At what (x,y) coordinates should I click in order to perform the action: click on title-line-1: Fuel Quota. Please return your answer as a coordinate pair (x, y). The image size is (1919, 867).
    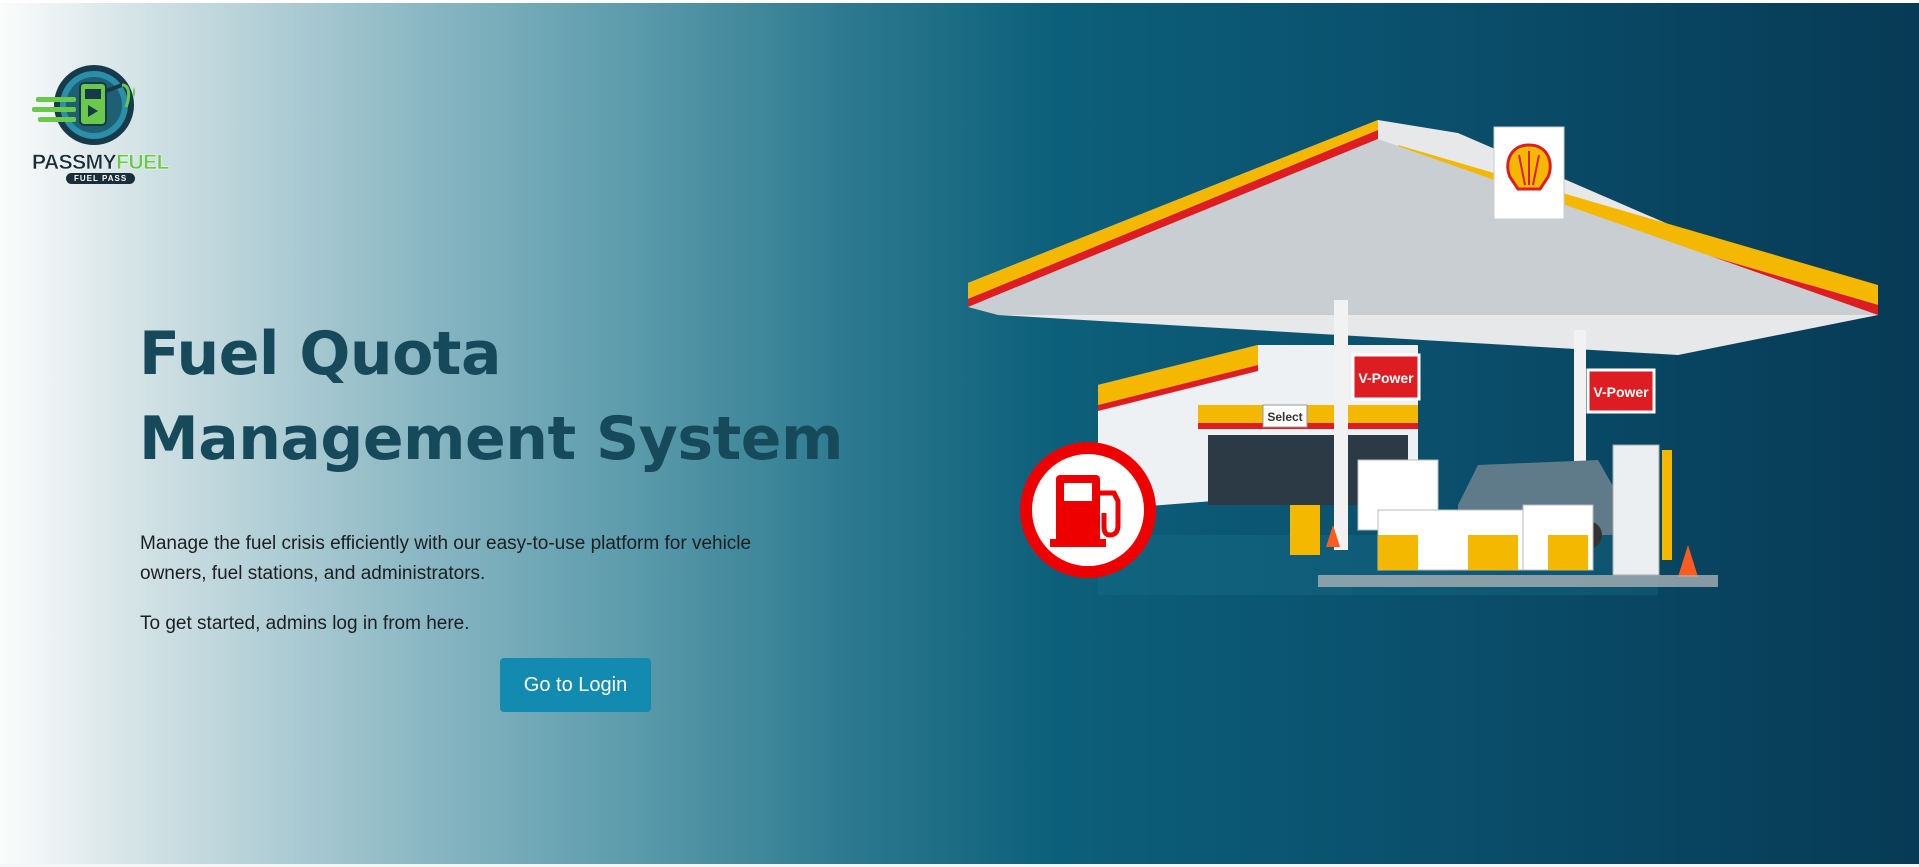
    Looking at the image, I should click on (320, 354).